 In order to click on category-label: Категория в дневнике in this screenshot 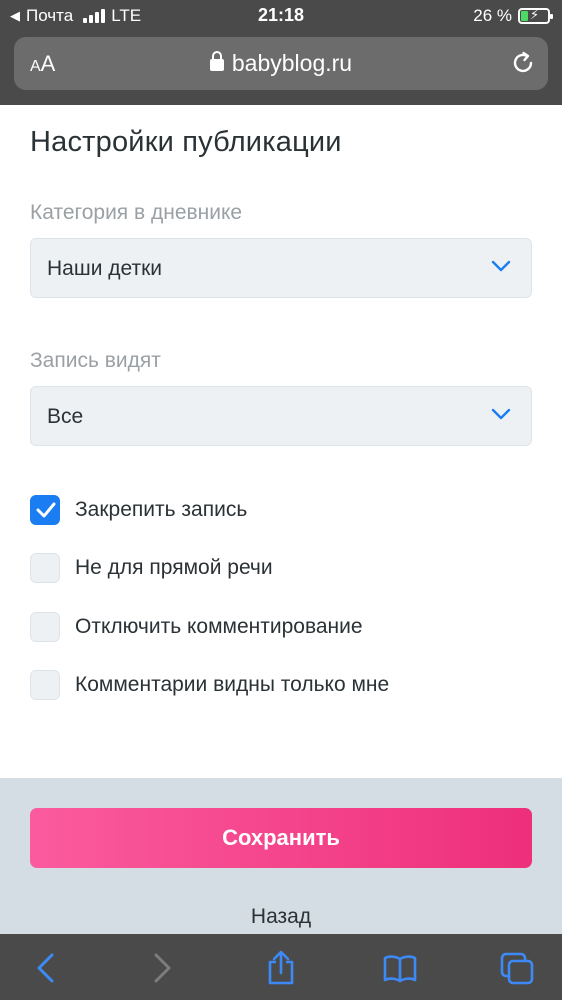, I will do `click(136, 212)`.